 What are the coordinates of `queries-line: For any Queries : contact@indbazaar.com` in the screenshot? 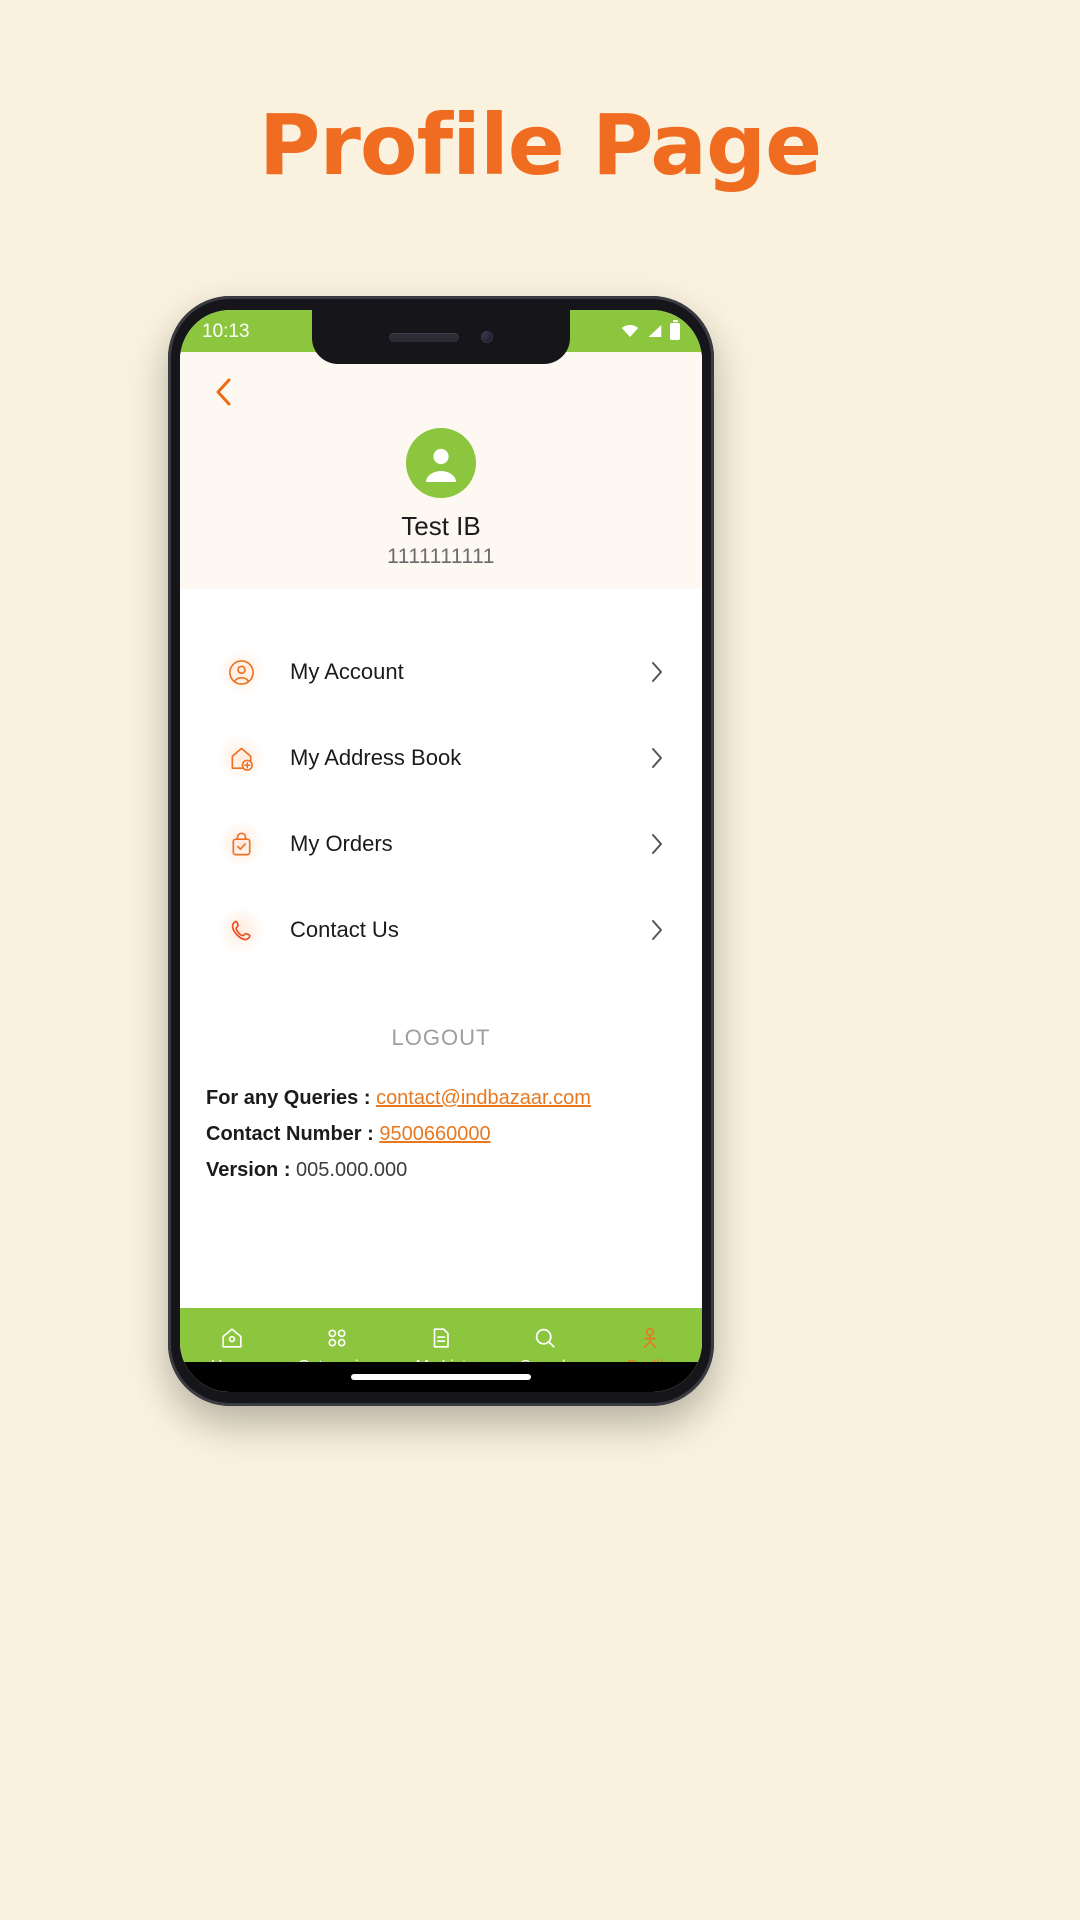 It's located at (441, 1098).